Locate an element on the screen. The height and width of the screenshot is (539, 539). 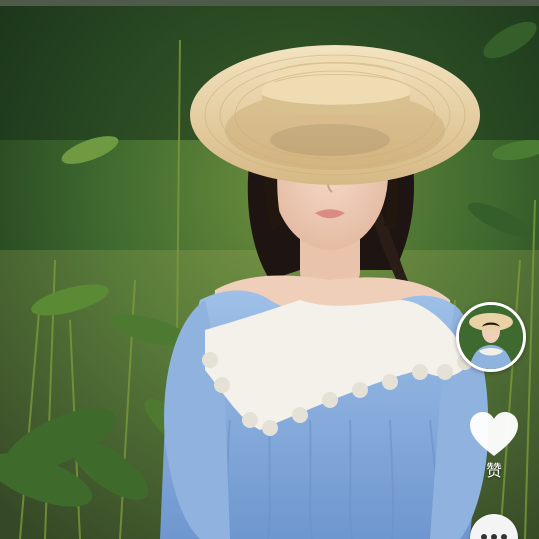
more-dots-icon is located at coordinates (494, 536).